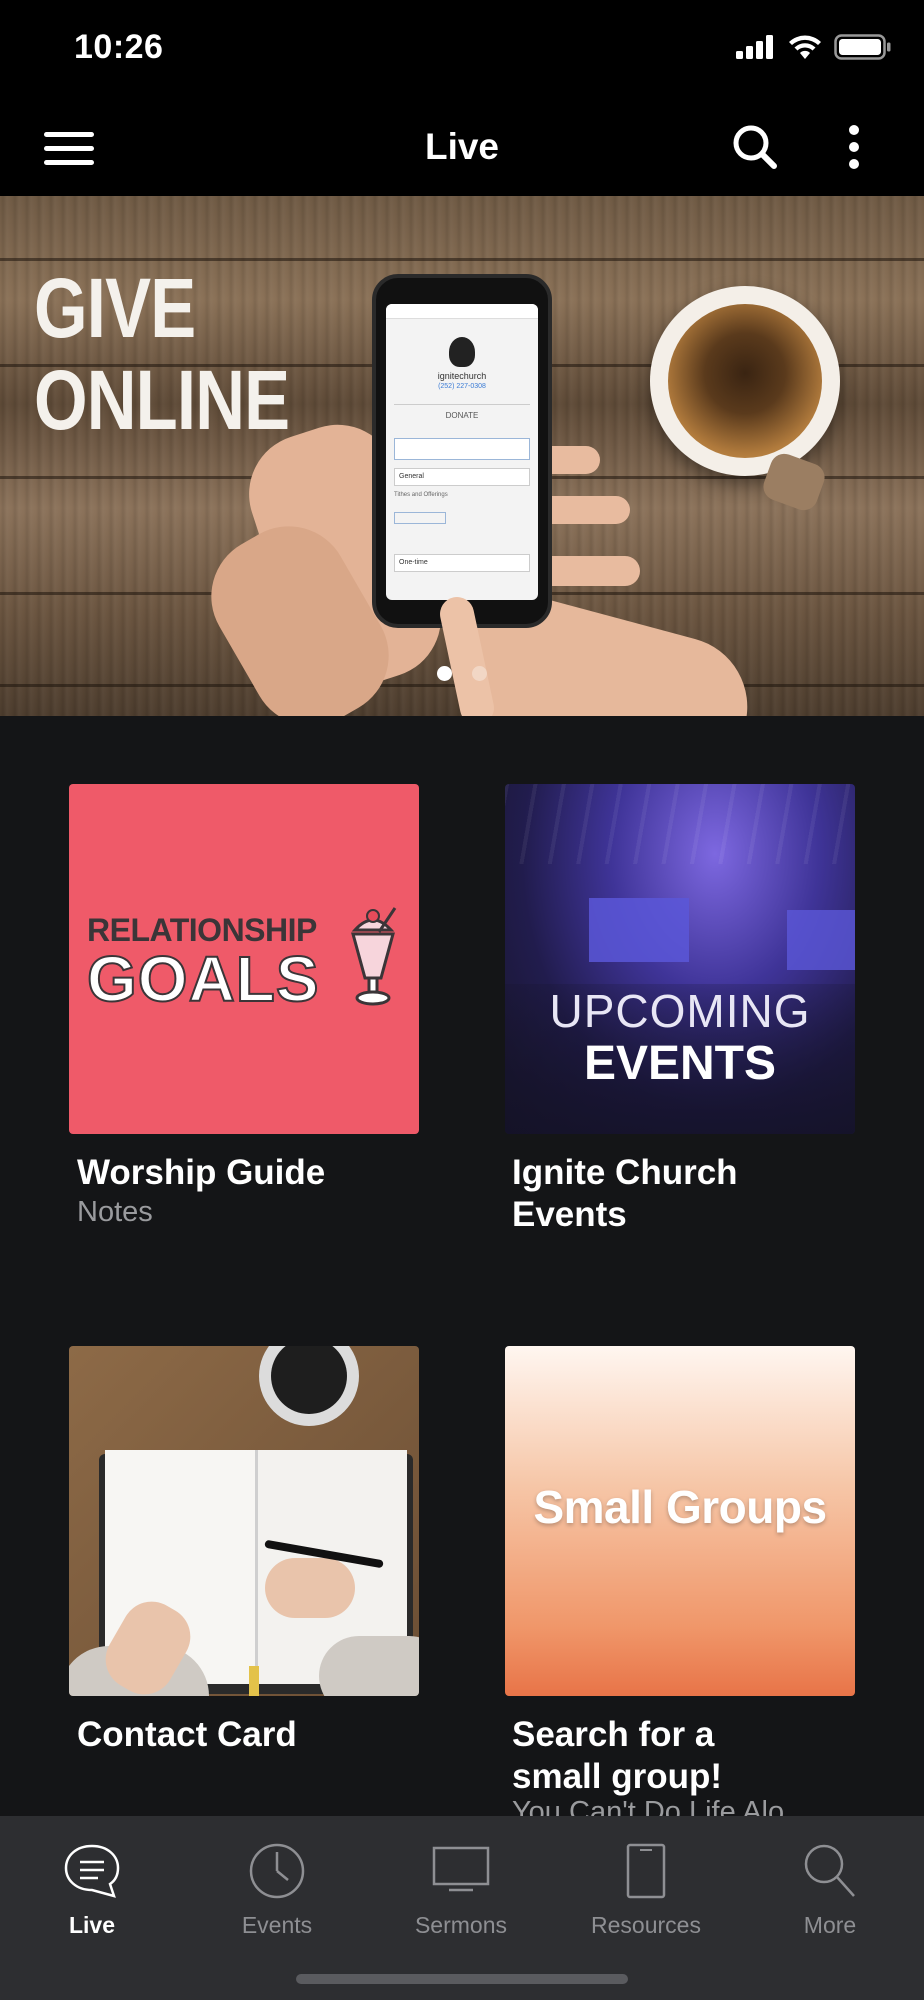 The width and height of the screenshot is (924, 2000). What do you see at coordinates (625, 1194) in the screenshot?
I see `tile-title: Ignite Church Events` at bounding box center [625, 1194].